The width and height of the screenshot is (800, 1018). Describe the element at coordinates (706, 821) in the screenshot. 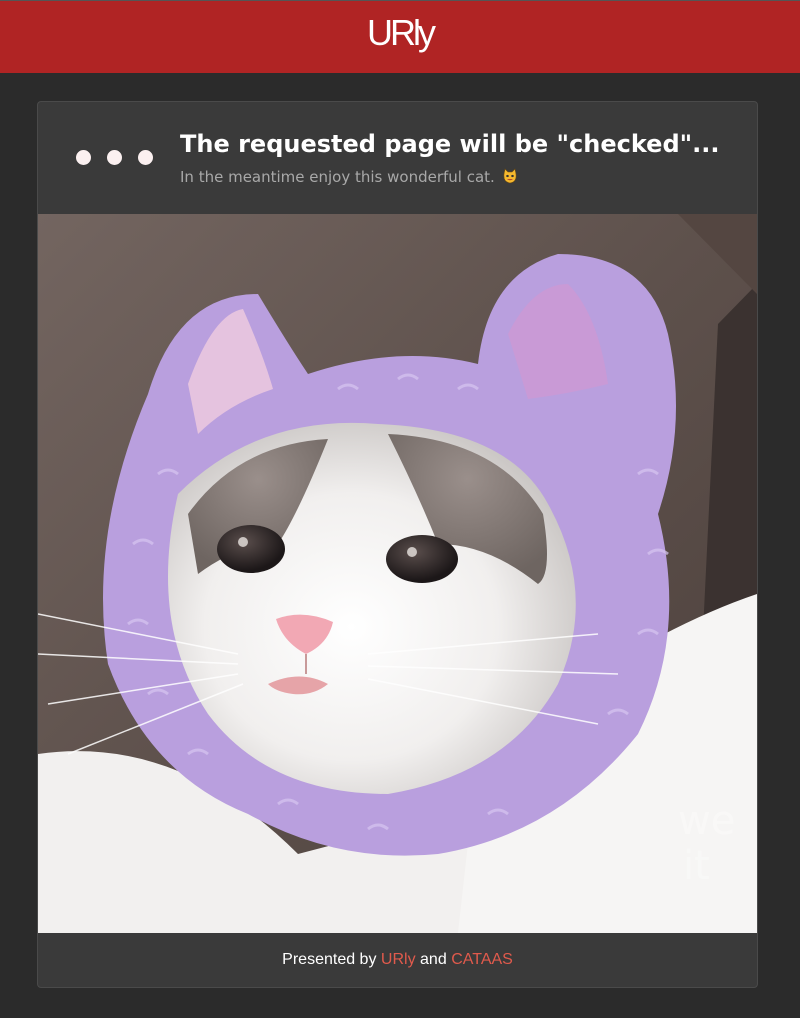

I see `svg-text: we` at that location.